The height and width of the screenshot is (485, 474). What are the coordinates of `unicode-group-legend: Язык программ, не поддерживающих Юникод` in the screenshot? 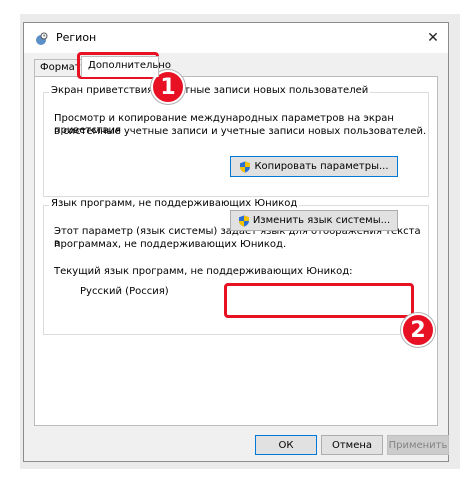 It's located at (174, 203).